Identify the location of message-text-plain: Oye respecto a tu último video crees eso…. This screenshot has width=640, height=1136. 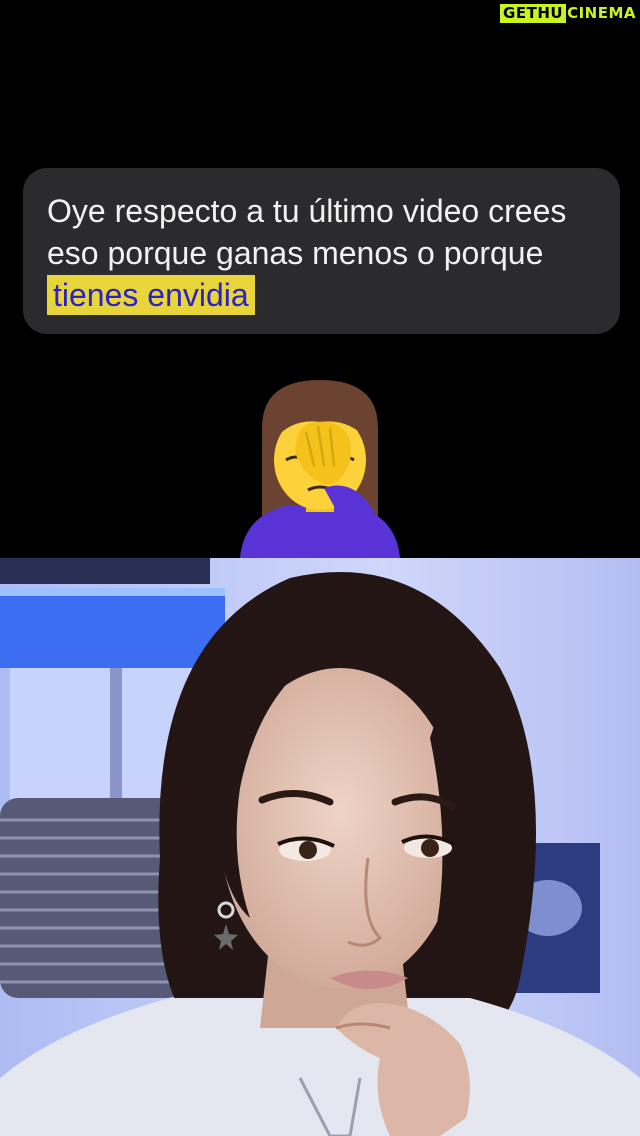
(307, 232).